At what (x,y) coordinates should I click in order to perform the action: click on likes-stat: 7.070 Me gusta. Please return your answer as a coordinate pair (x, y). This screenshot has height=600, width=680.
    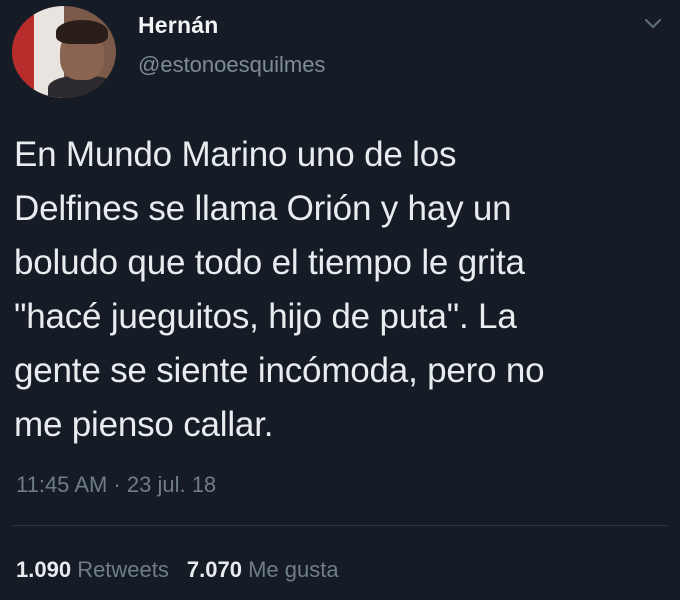
    Looking at the image, I should click on (263, 569).